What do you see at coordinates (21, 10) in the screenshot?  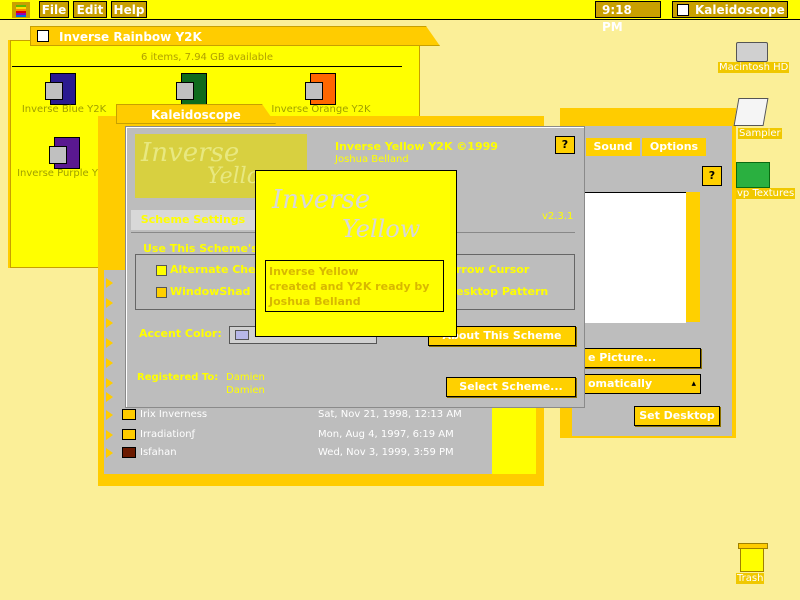 I see `apple-menu-icon` at bounding box center [21, 10].